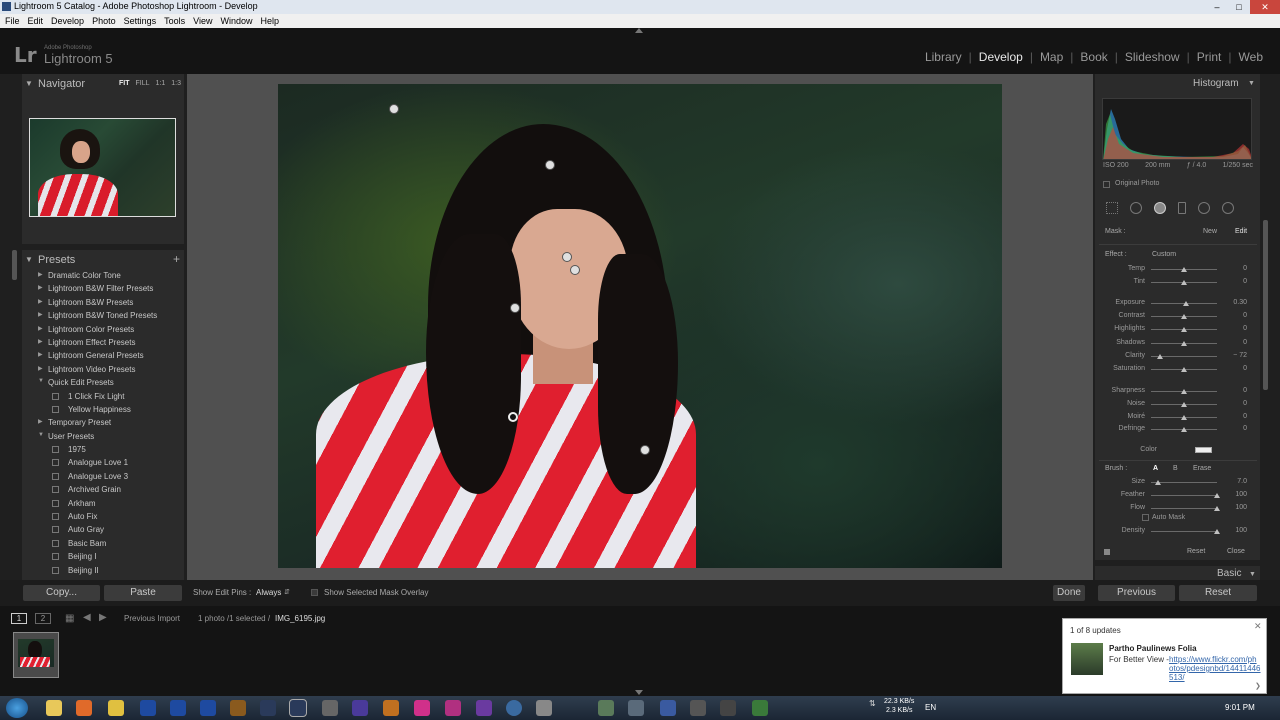  What do you see at coordinates (300, 618) in the screenshot?
I see `filename-label: IMG_6195.jpg` at bounding box center [300, 618].